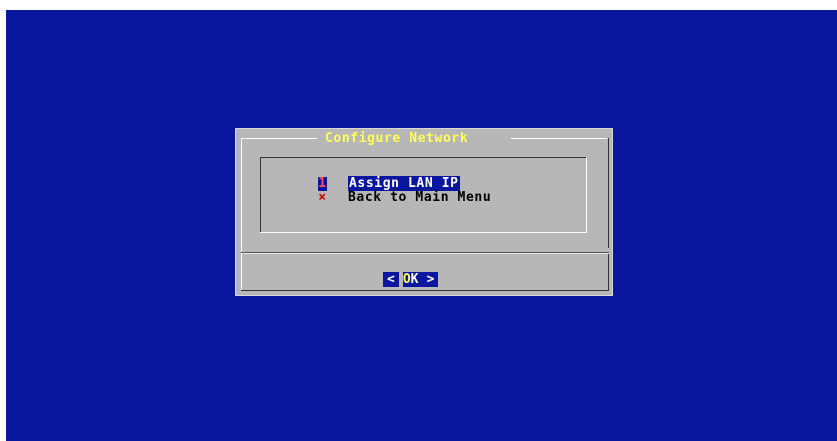  What do you see at coordinates (420, 197) in the screenshot?
I see `menu-item-label: Back to Main Menu` at bounding box center [420, 197].